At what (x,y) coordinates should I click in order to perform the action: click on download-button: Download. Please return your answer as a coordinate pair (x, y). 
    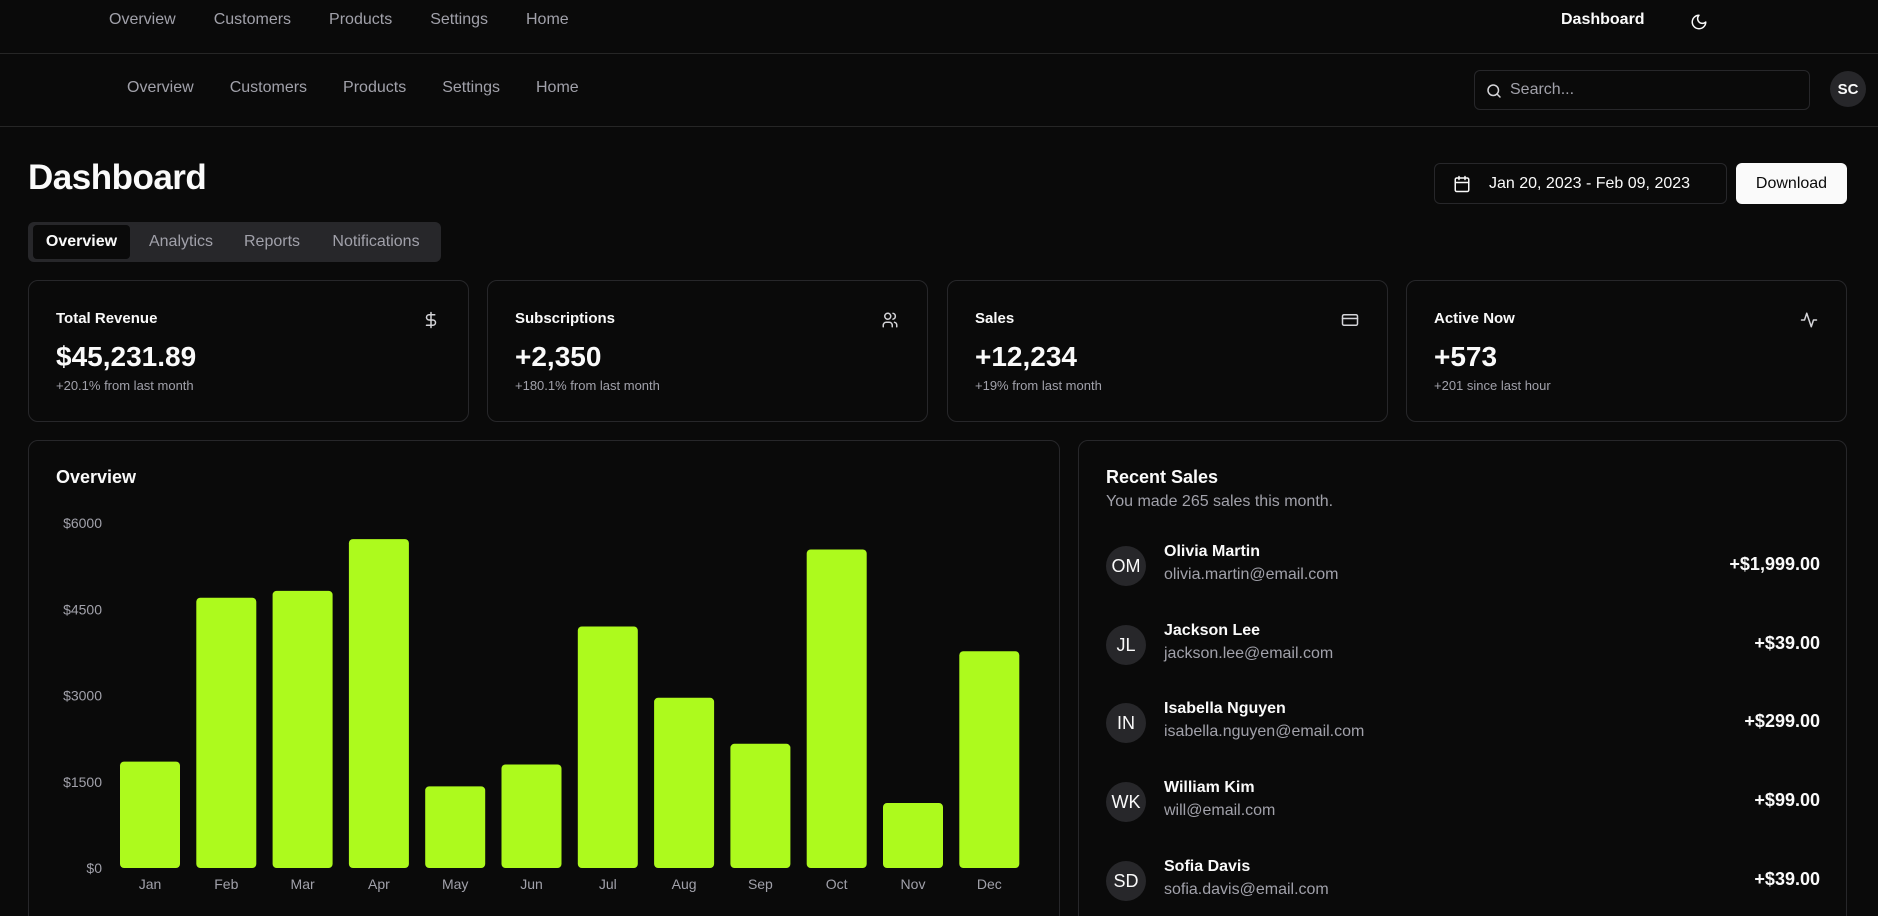
    Looking at the image, I should click on (1791, 183).